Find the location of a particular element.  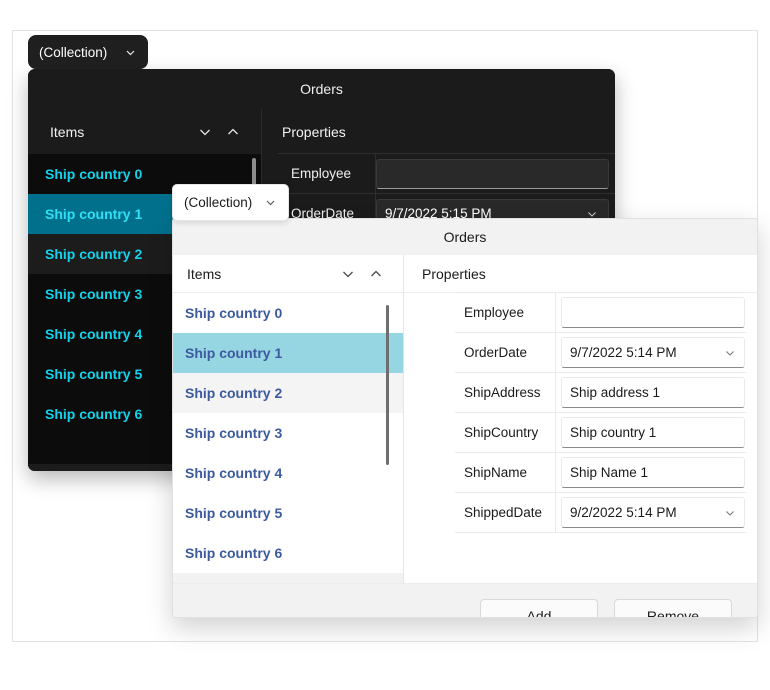

collection-dropdown-light: (Collection) is located at coordinates (230, 202).